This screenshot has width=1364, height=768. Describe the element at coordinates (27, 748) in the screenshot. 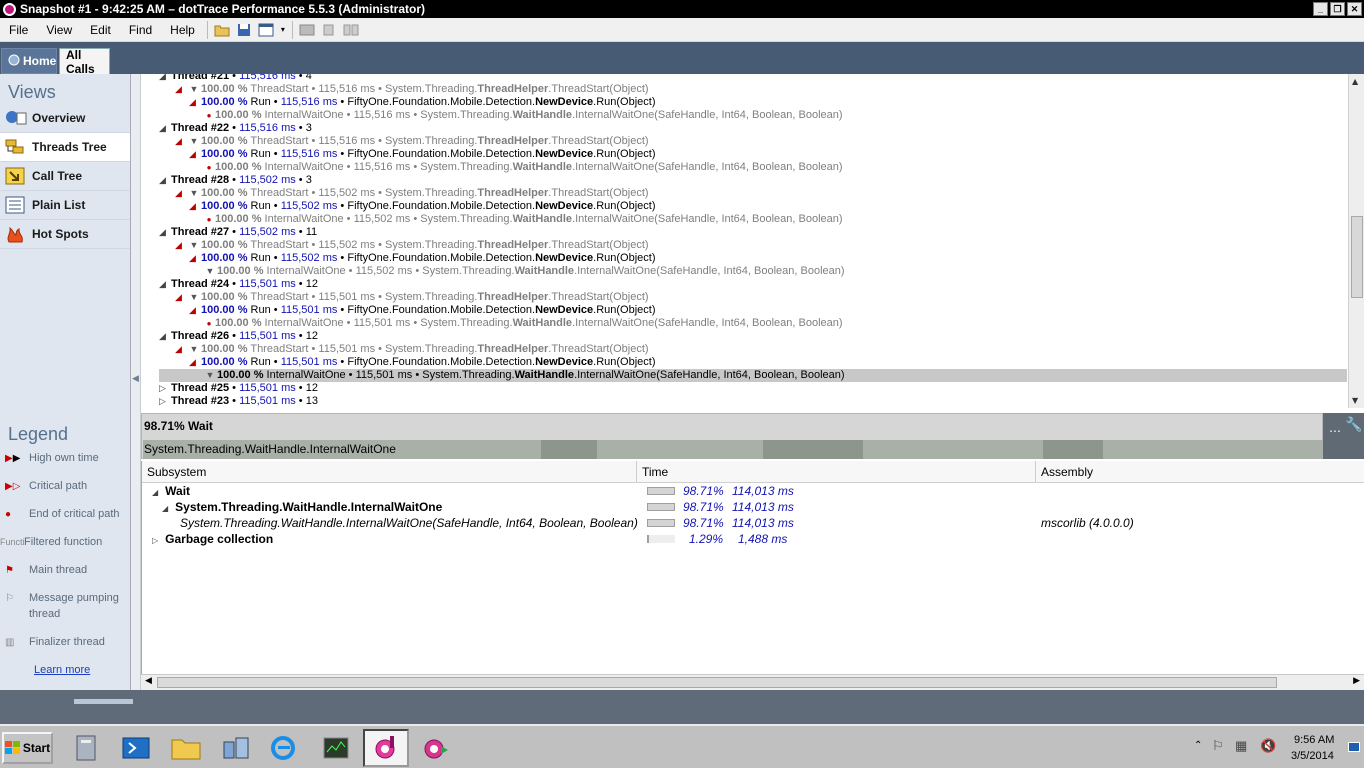

I see `start-button: Start` at that location.